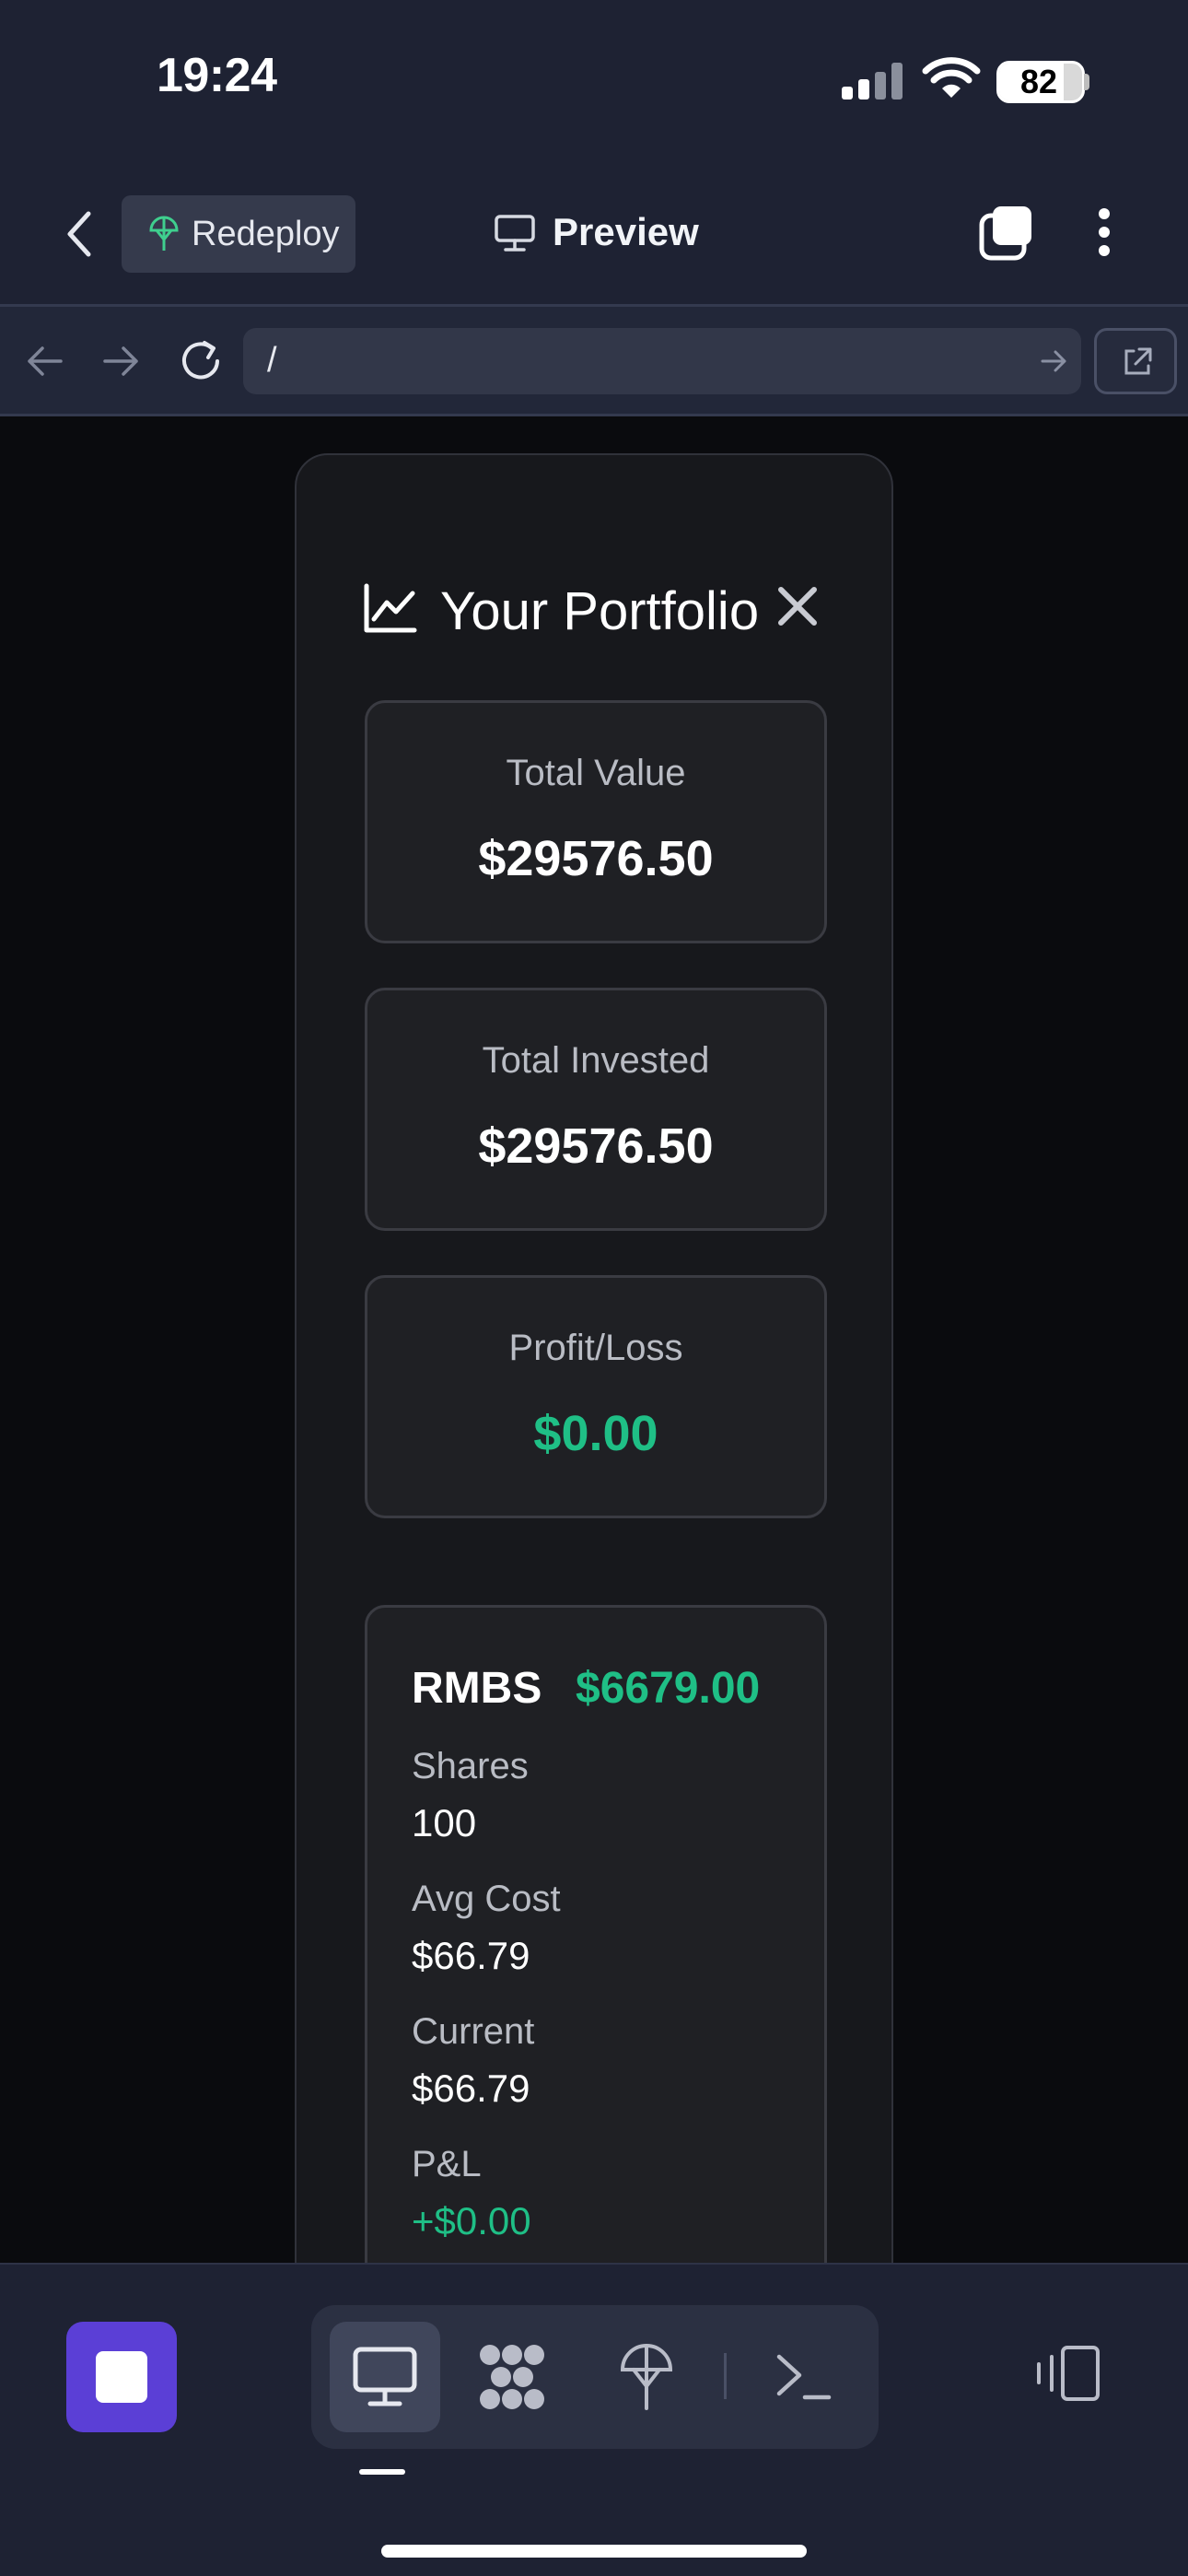 This screenshot has width=1188, height=2576. What do you see at coordinates (121, 361) in the screenshot?
I see `nav-forward-icon` at bounding box center [121, 361].